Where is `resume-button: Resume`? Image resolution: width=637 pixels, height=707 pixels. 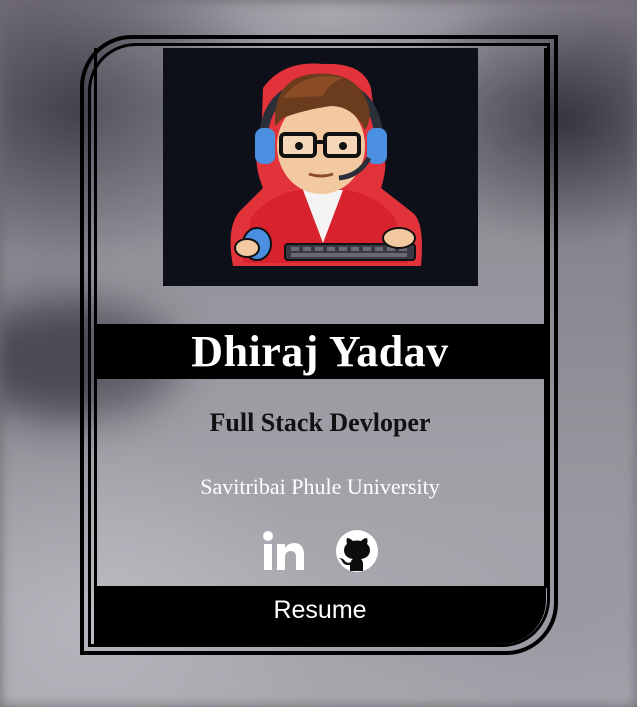 resume-button: Resume is located at coordinates (320, 615).